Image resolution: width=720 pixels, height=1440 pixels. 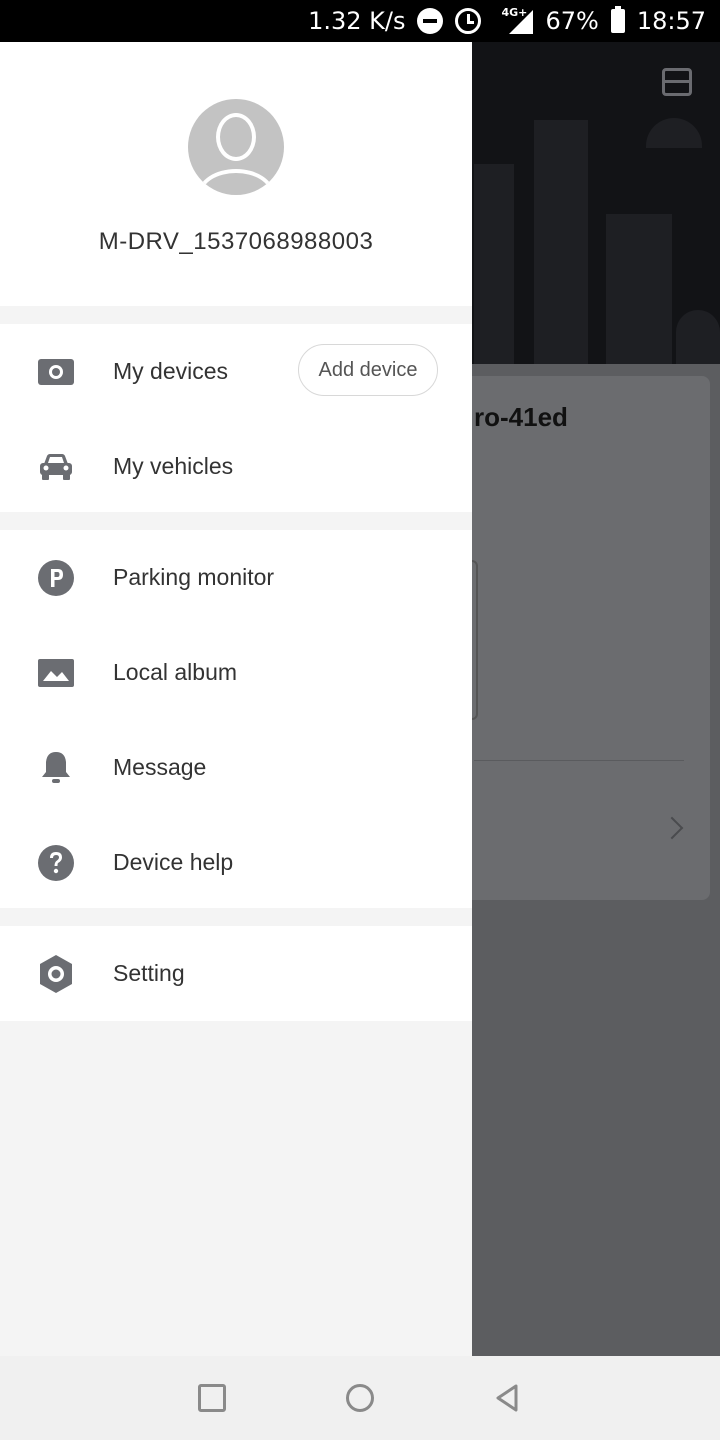 What do you see at coordinates (368, 370) in the screenshot?
I see `add-device-button: Add device` at bounding box center [368, 370].